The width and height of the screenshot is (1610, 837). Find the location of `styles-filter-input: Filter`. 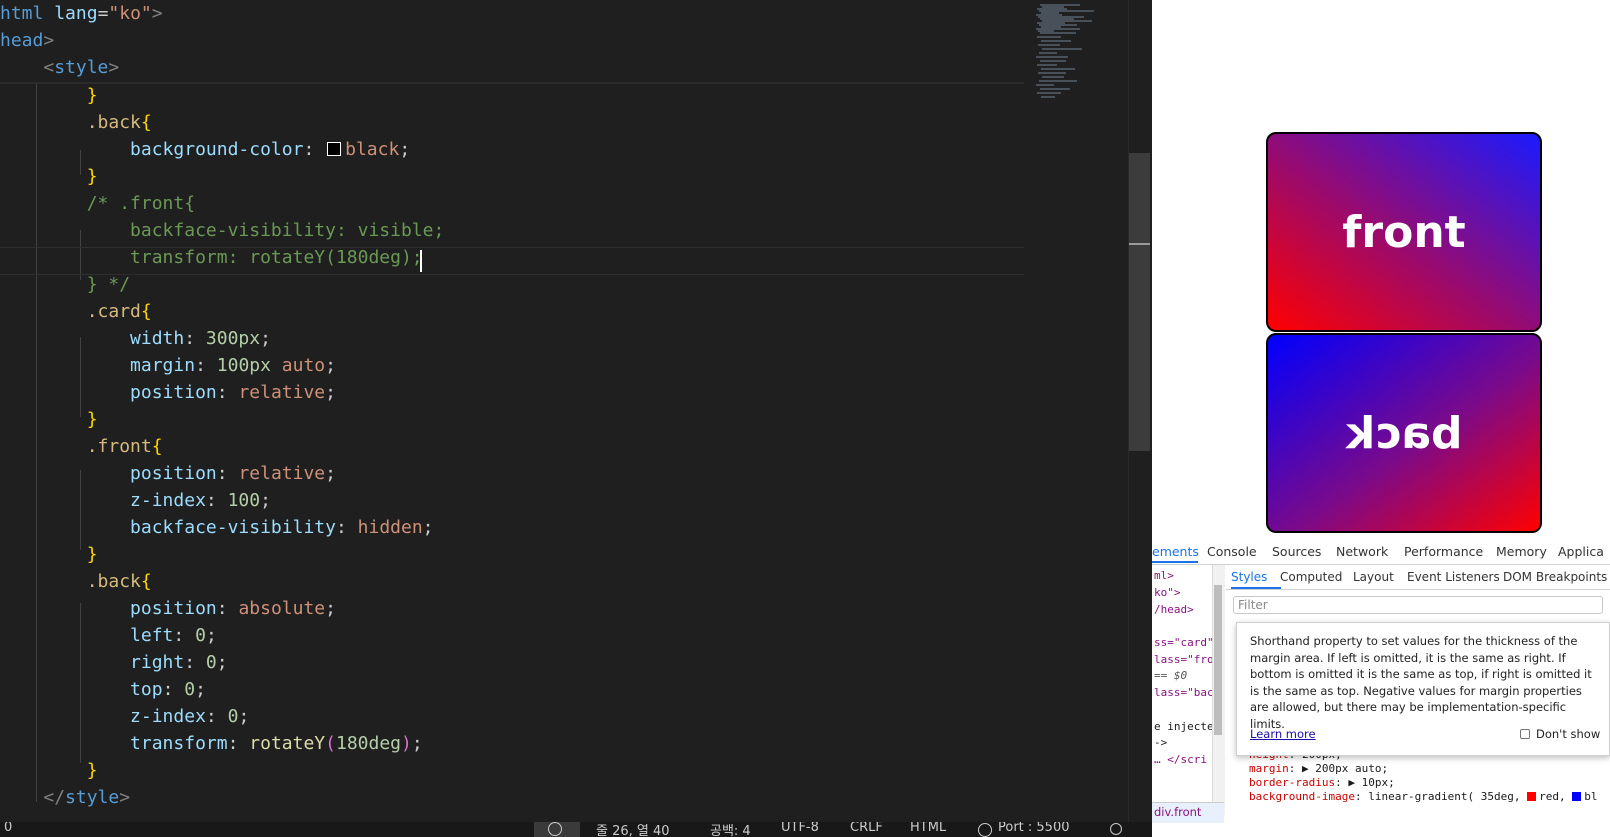

styles-filter-input: Filter is located at coordinates (1418, 605).